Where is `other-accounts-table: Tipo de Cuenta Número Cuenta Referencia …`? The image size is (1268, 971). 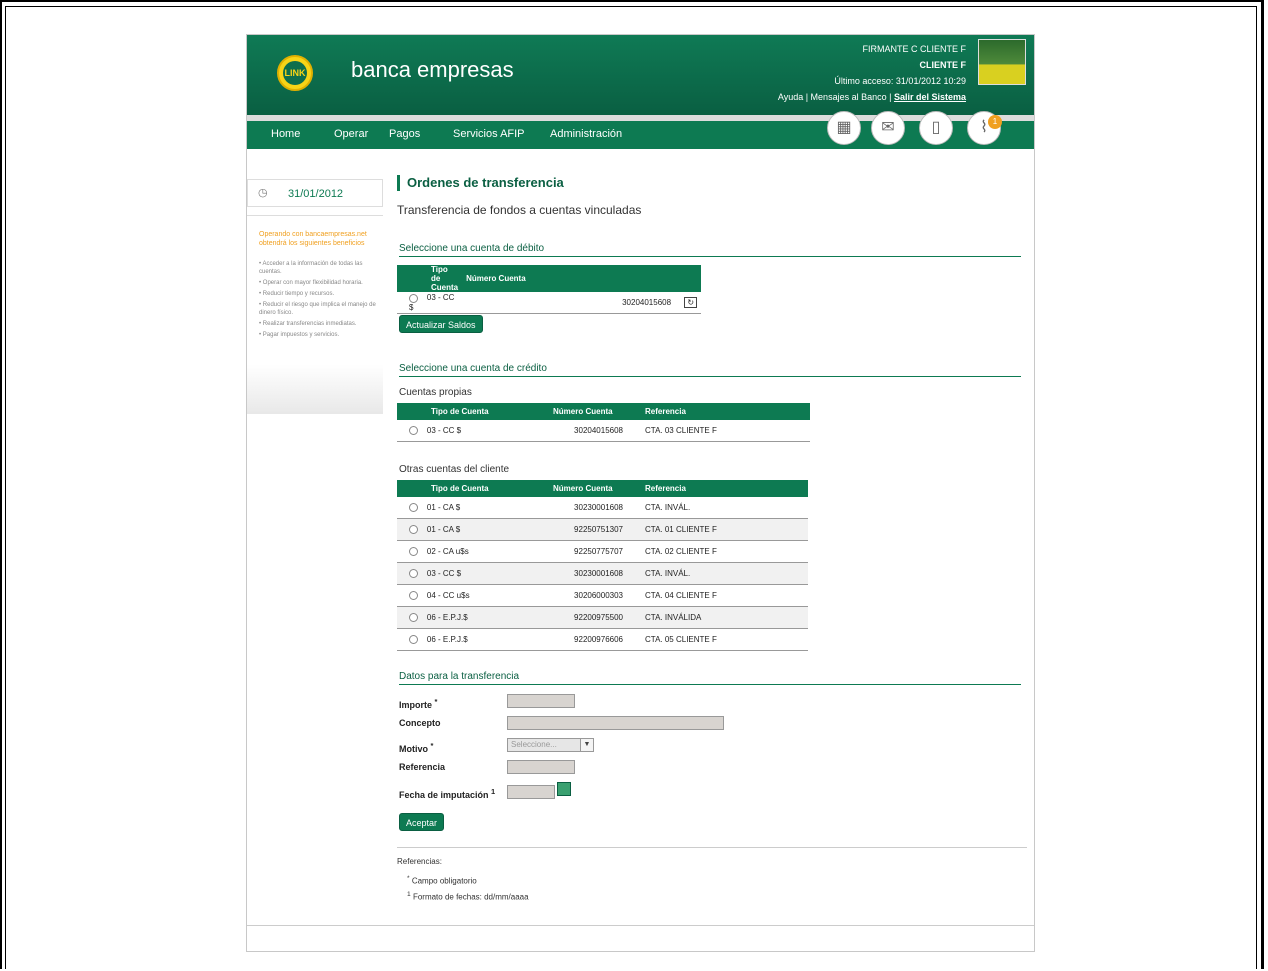 other-accounts-table: Tipo de Cuenta Número Cuenta Referencia … is located at coordinates (602, 565).